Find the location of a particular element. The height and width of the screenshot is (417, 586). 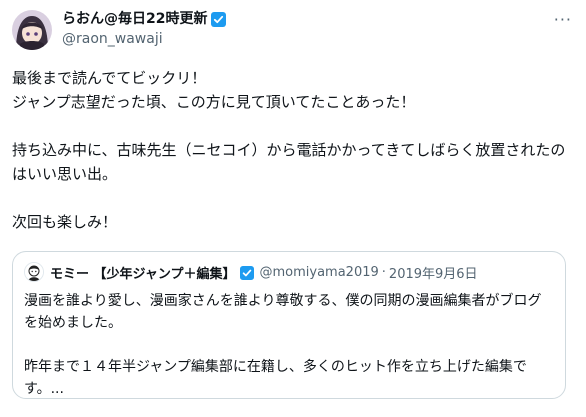

quoted-verified-badge-icon is located at coordinates (246, 272).